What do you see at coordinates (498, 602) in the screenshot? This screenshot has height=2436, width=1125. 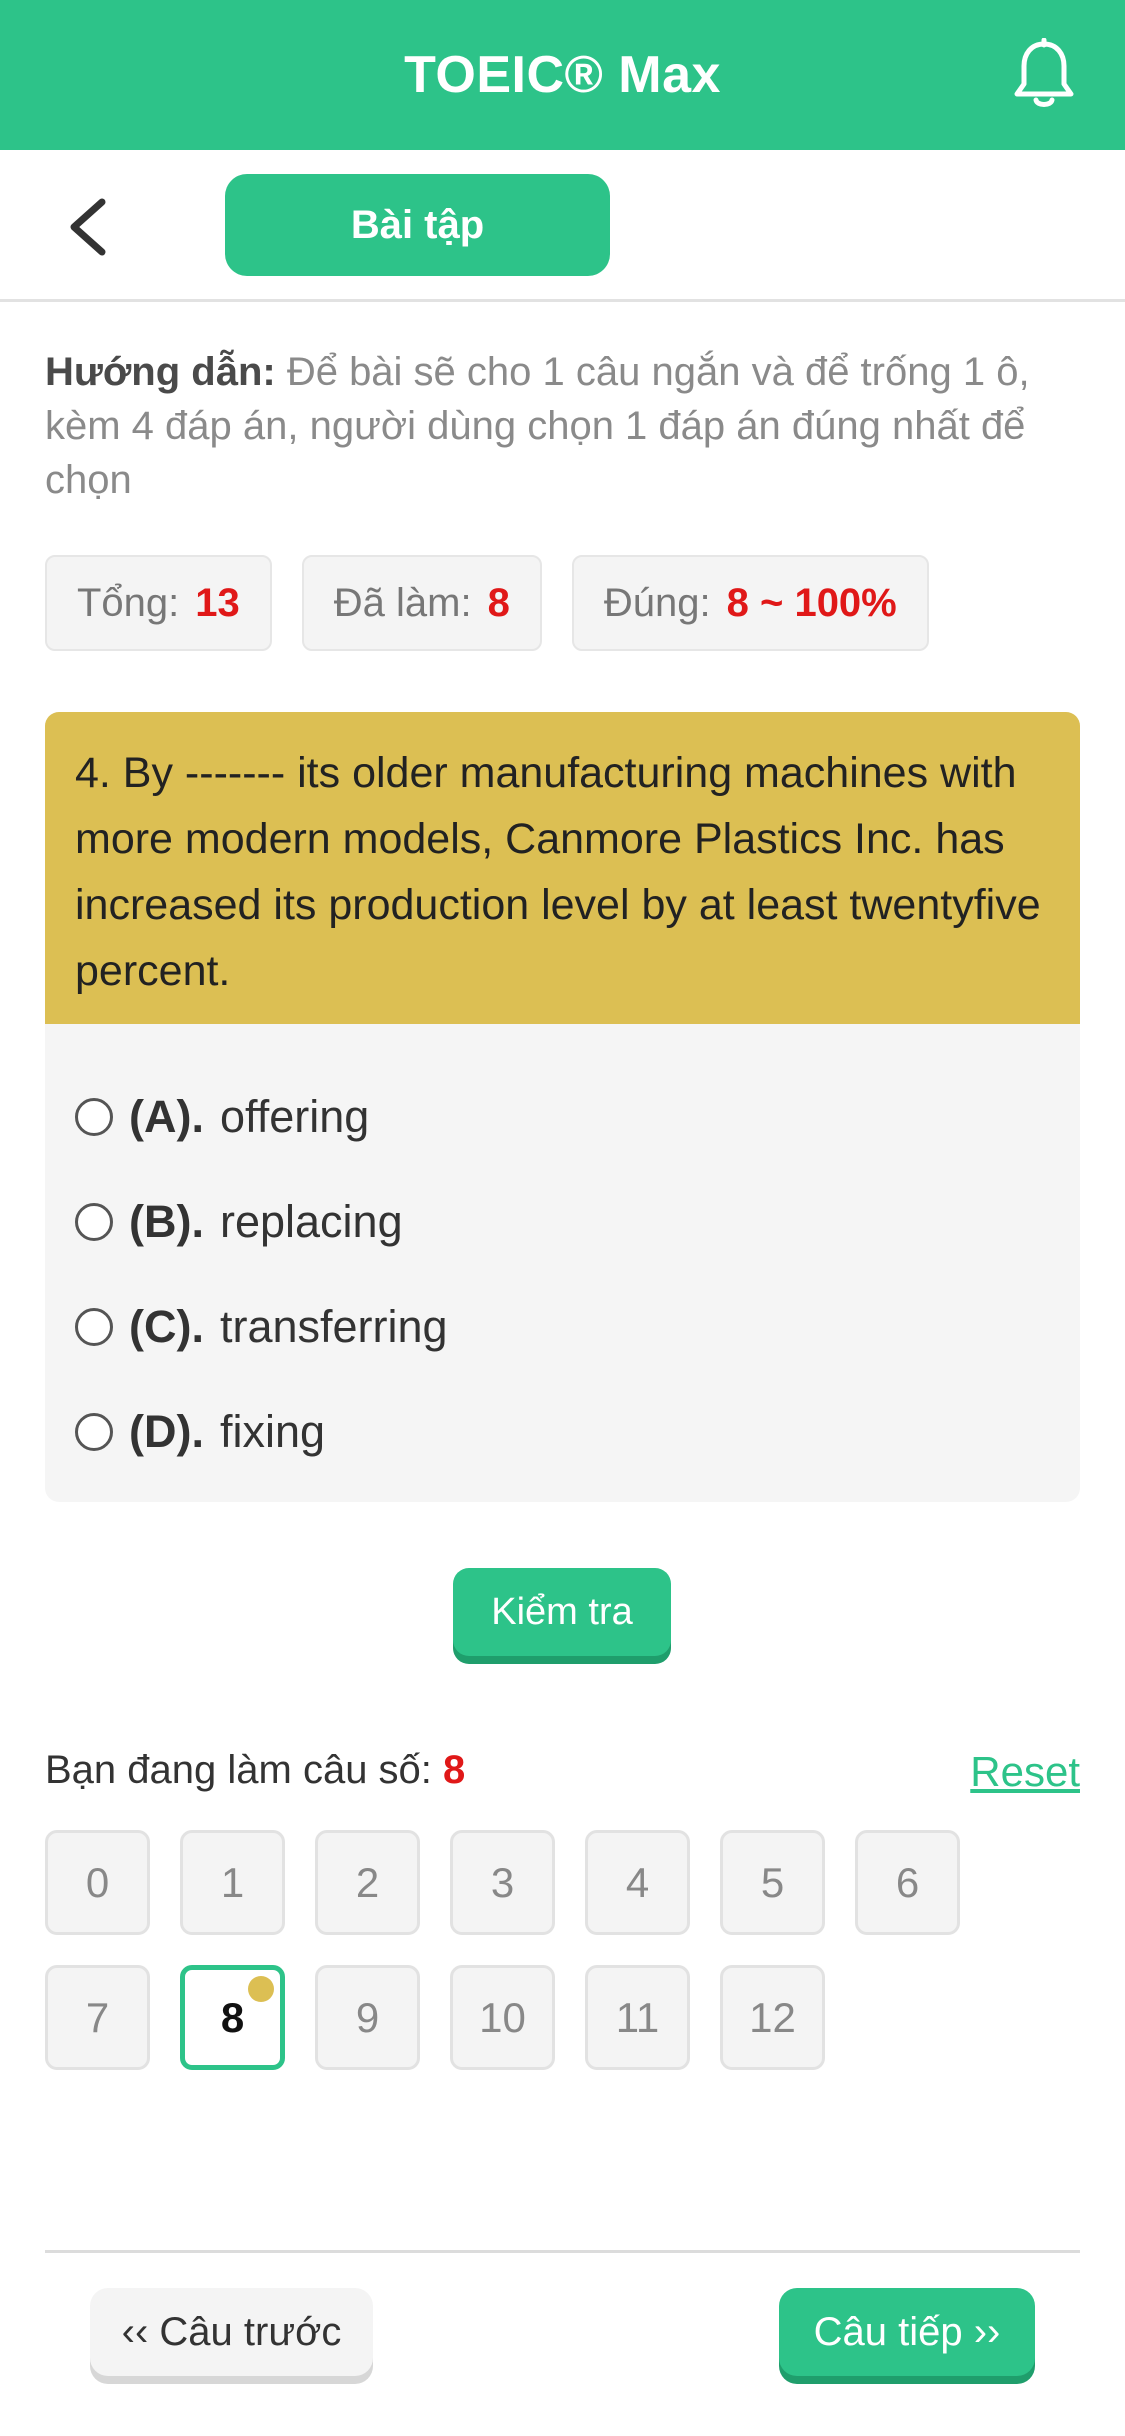 I see `stat-done-value: 8` at bounding box center [498, 602].